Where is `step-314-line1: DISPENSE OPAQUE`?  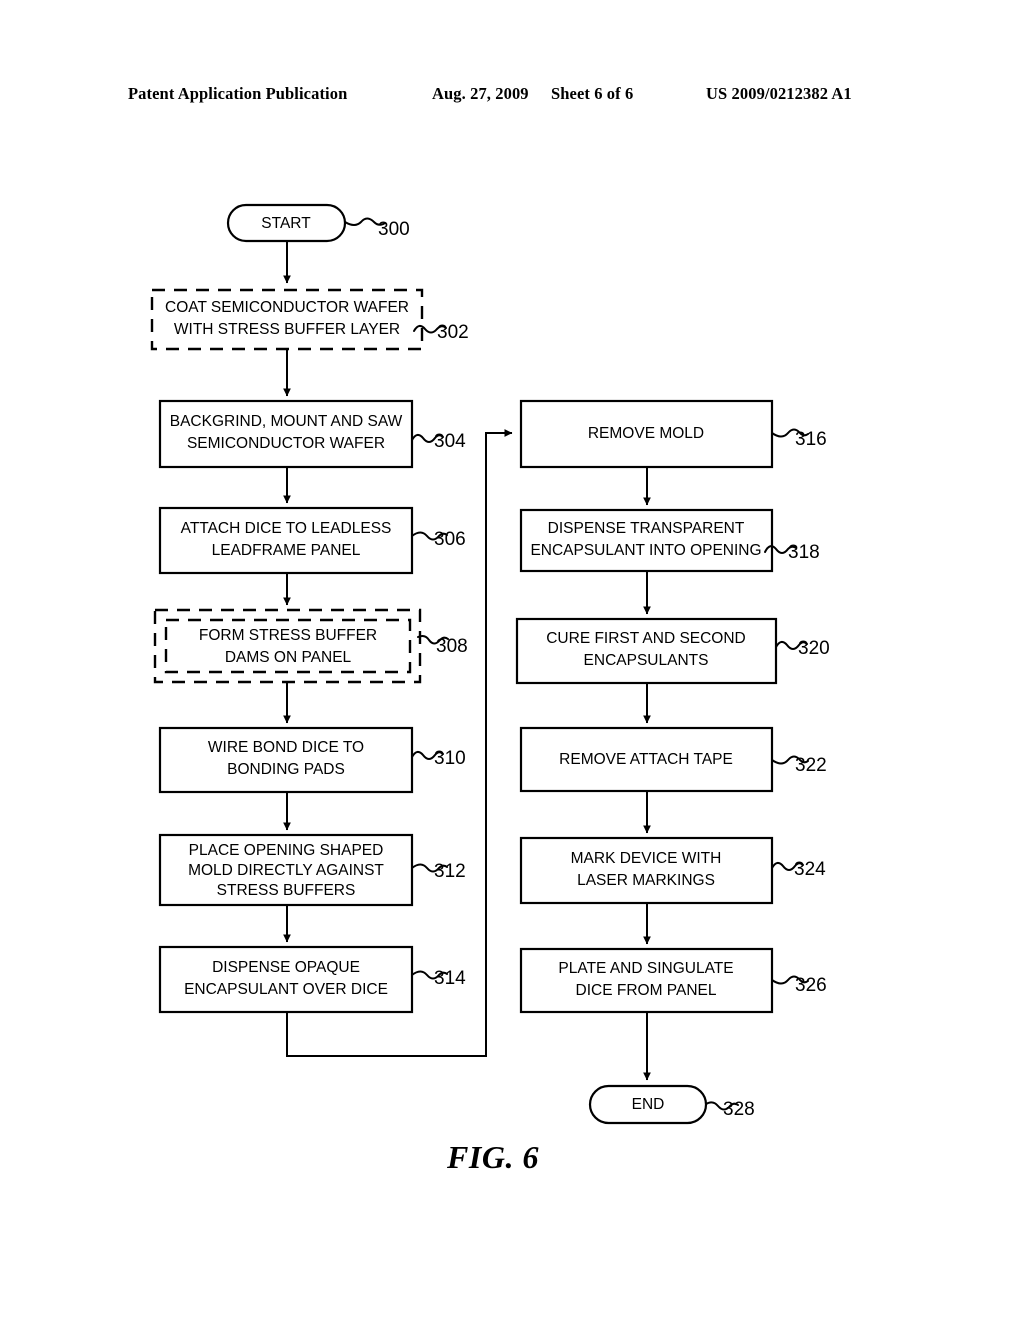 step-314-line1: DISPENSE OPAQUE is located at coordinates (286, 967).